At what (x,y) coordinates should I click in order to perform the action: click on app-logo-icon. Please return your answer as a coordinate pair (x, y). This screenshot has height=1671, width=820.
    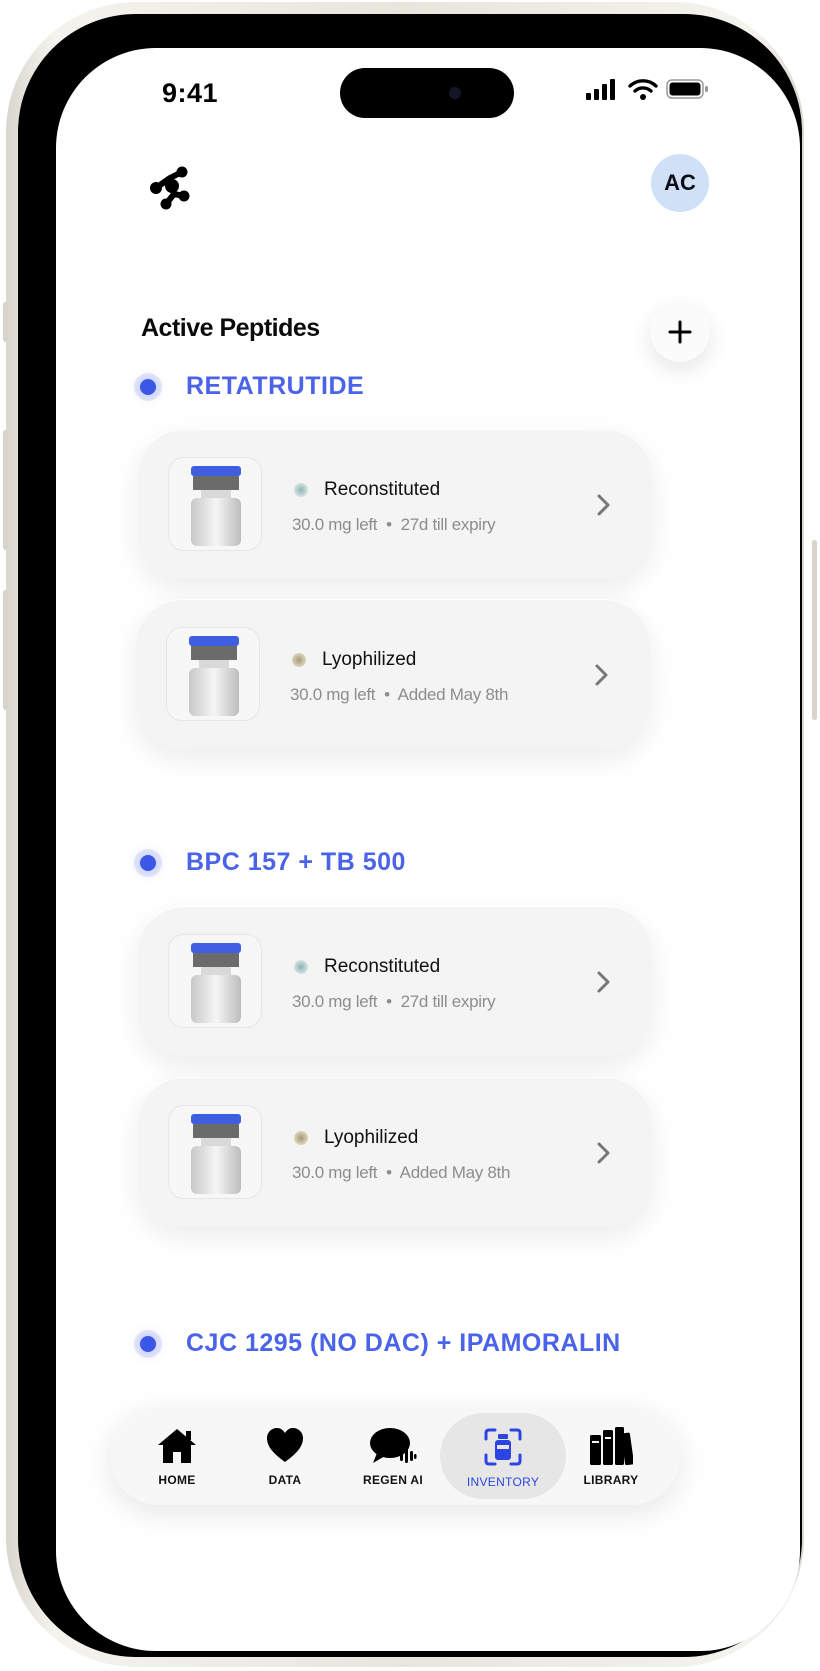
    Looking at the image, I should click on (173, 189).